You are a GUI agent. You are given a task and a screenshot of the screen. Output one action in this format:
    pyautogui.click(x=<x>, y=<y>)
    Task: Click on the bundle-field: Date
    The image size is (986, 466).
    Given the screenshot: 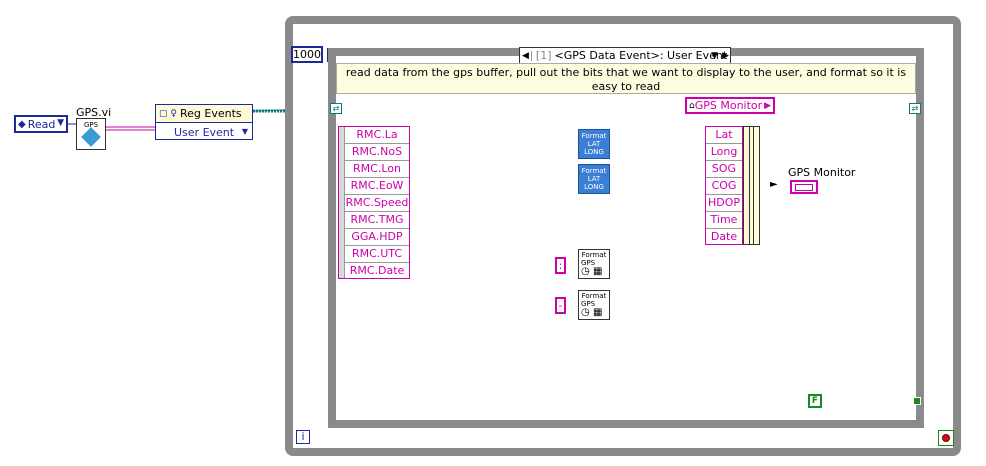 What is the action you would take?
    pyautogui.click(x=724, y=237)
    